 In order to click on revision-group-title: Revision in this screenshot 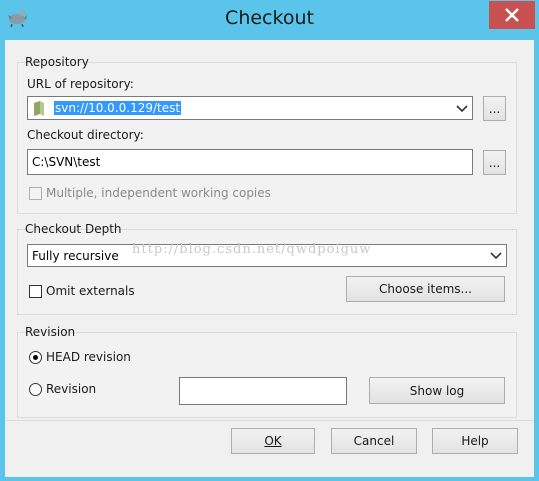, I will do `click(50, 332)`.